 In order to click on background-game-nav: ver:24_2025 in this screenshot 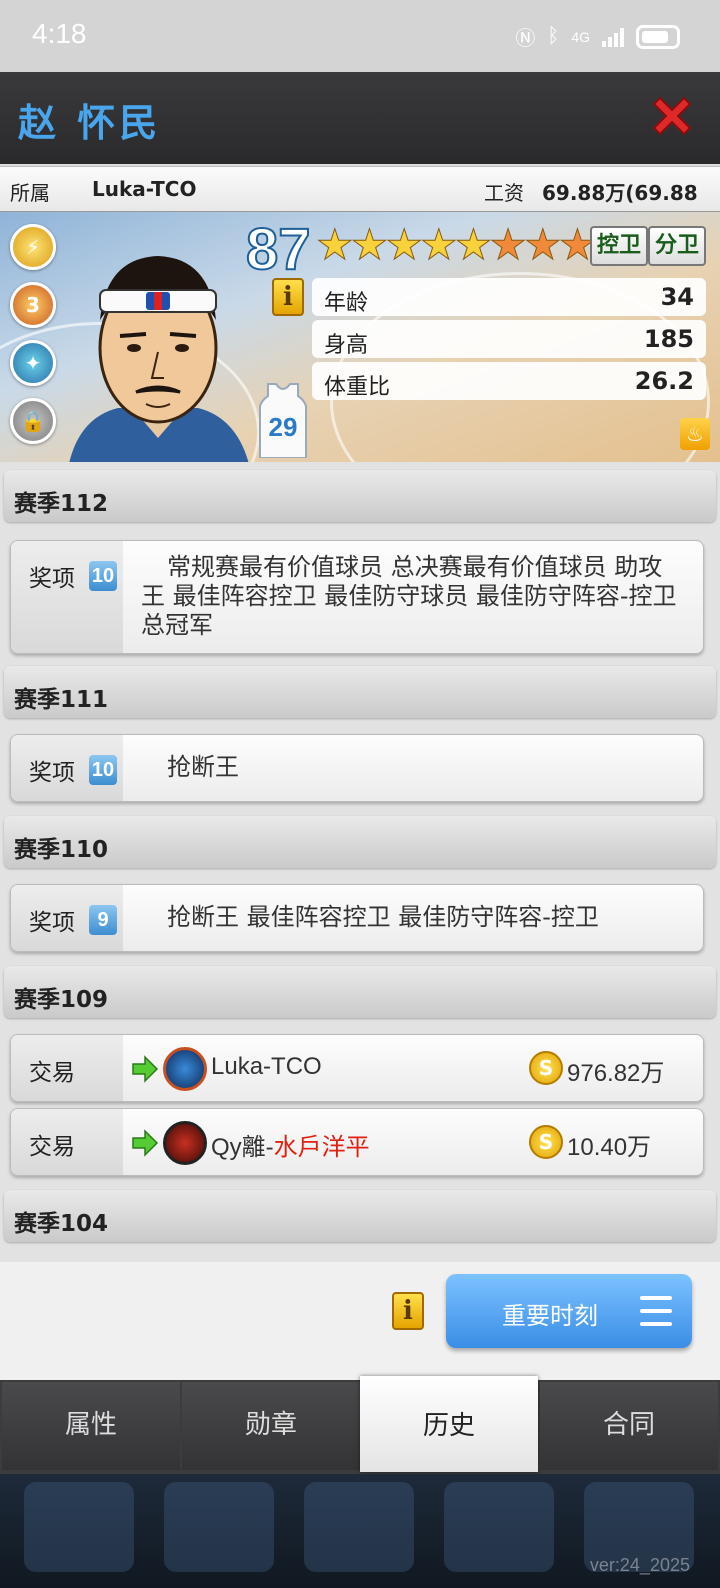, I will do `click(360, 1531)`.